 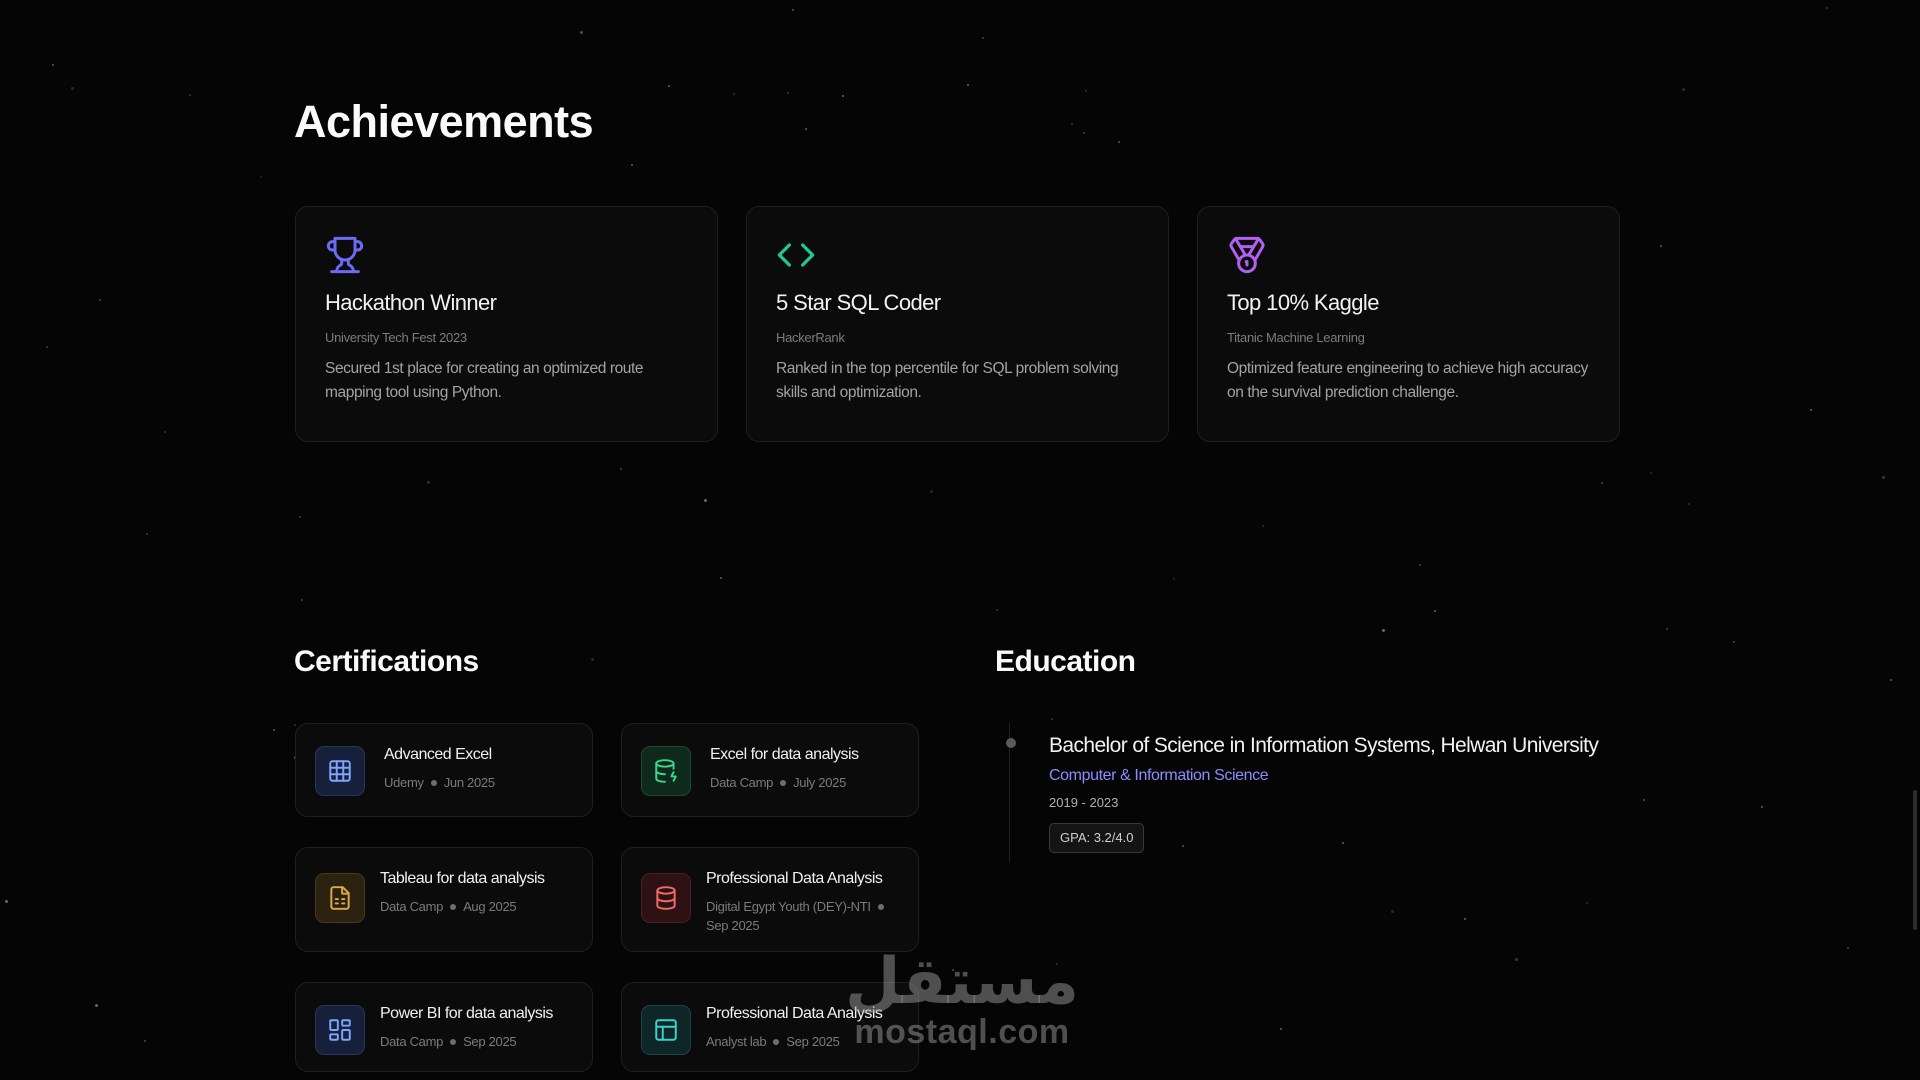 I want to click on gpa-badge: GPA: 3.2/4.0, so click(x=1097, y=838).